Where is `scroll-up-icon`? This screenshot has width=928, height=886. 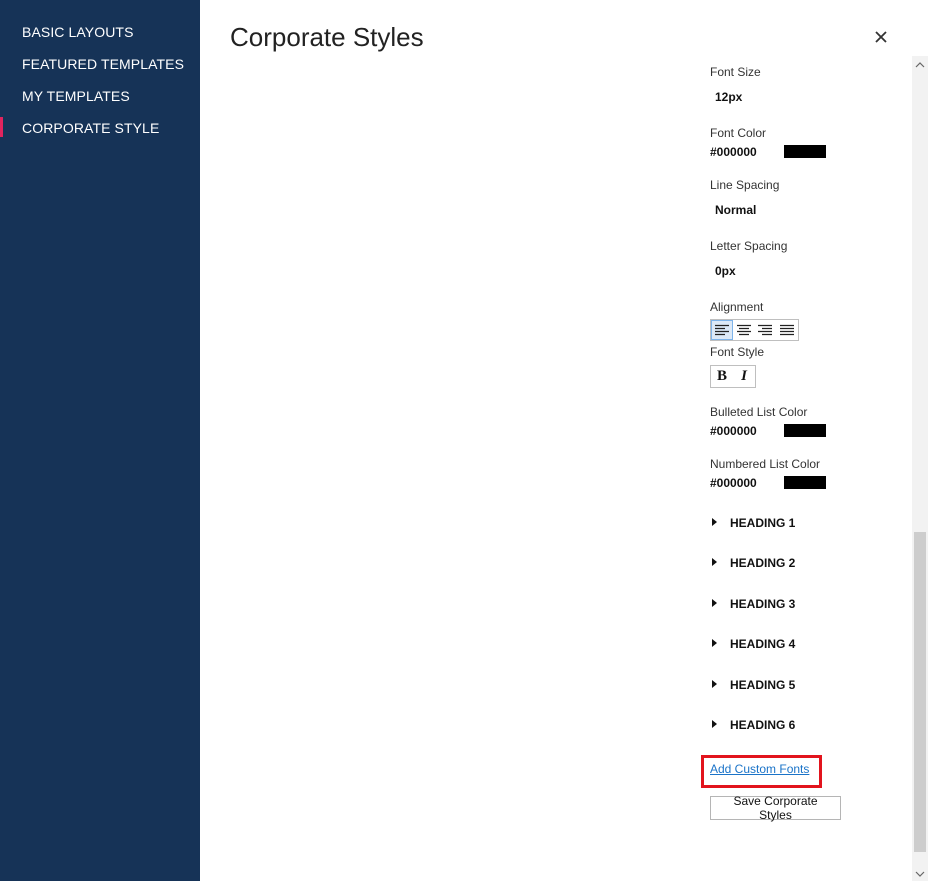 scroll-up-icon is located at coordinates (920, 65).